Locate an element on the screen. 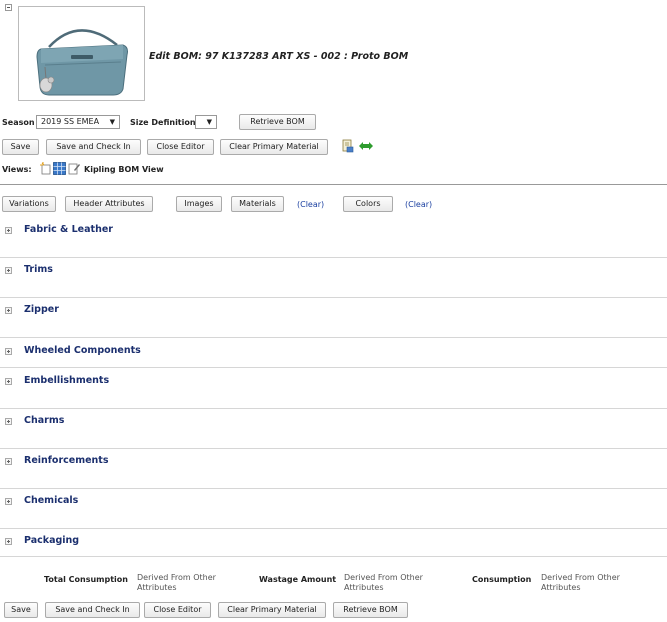 The height and width of the screenshot is (622, 667). clear-primary-material-button: Clear Primary Material is located at coordinates (274, 147).